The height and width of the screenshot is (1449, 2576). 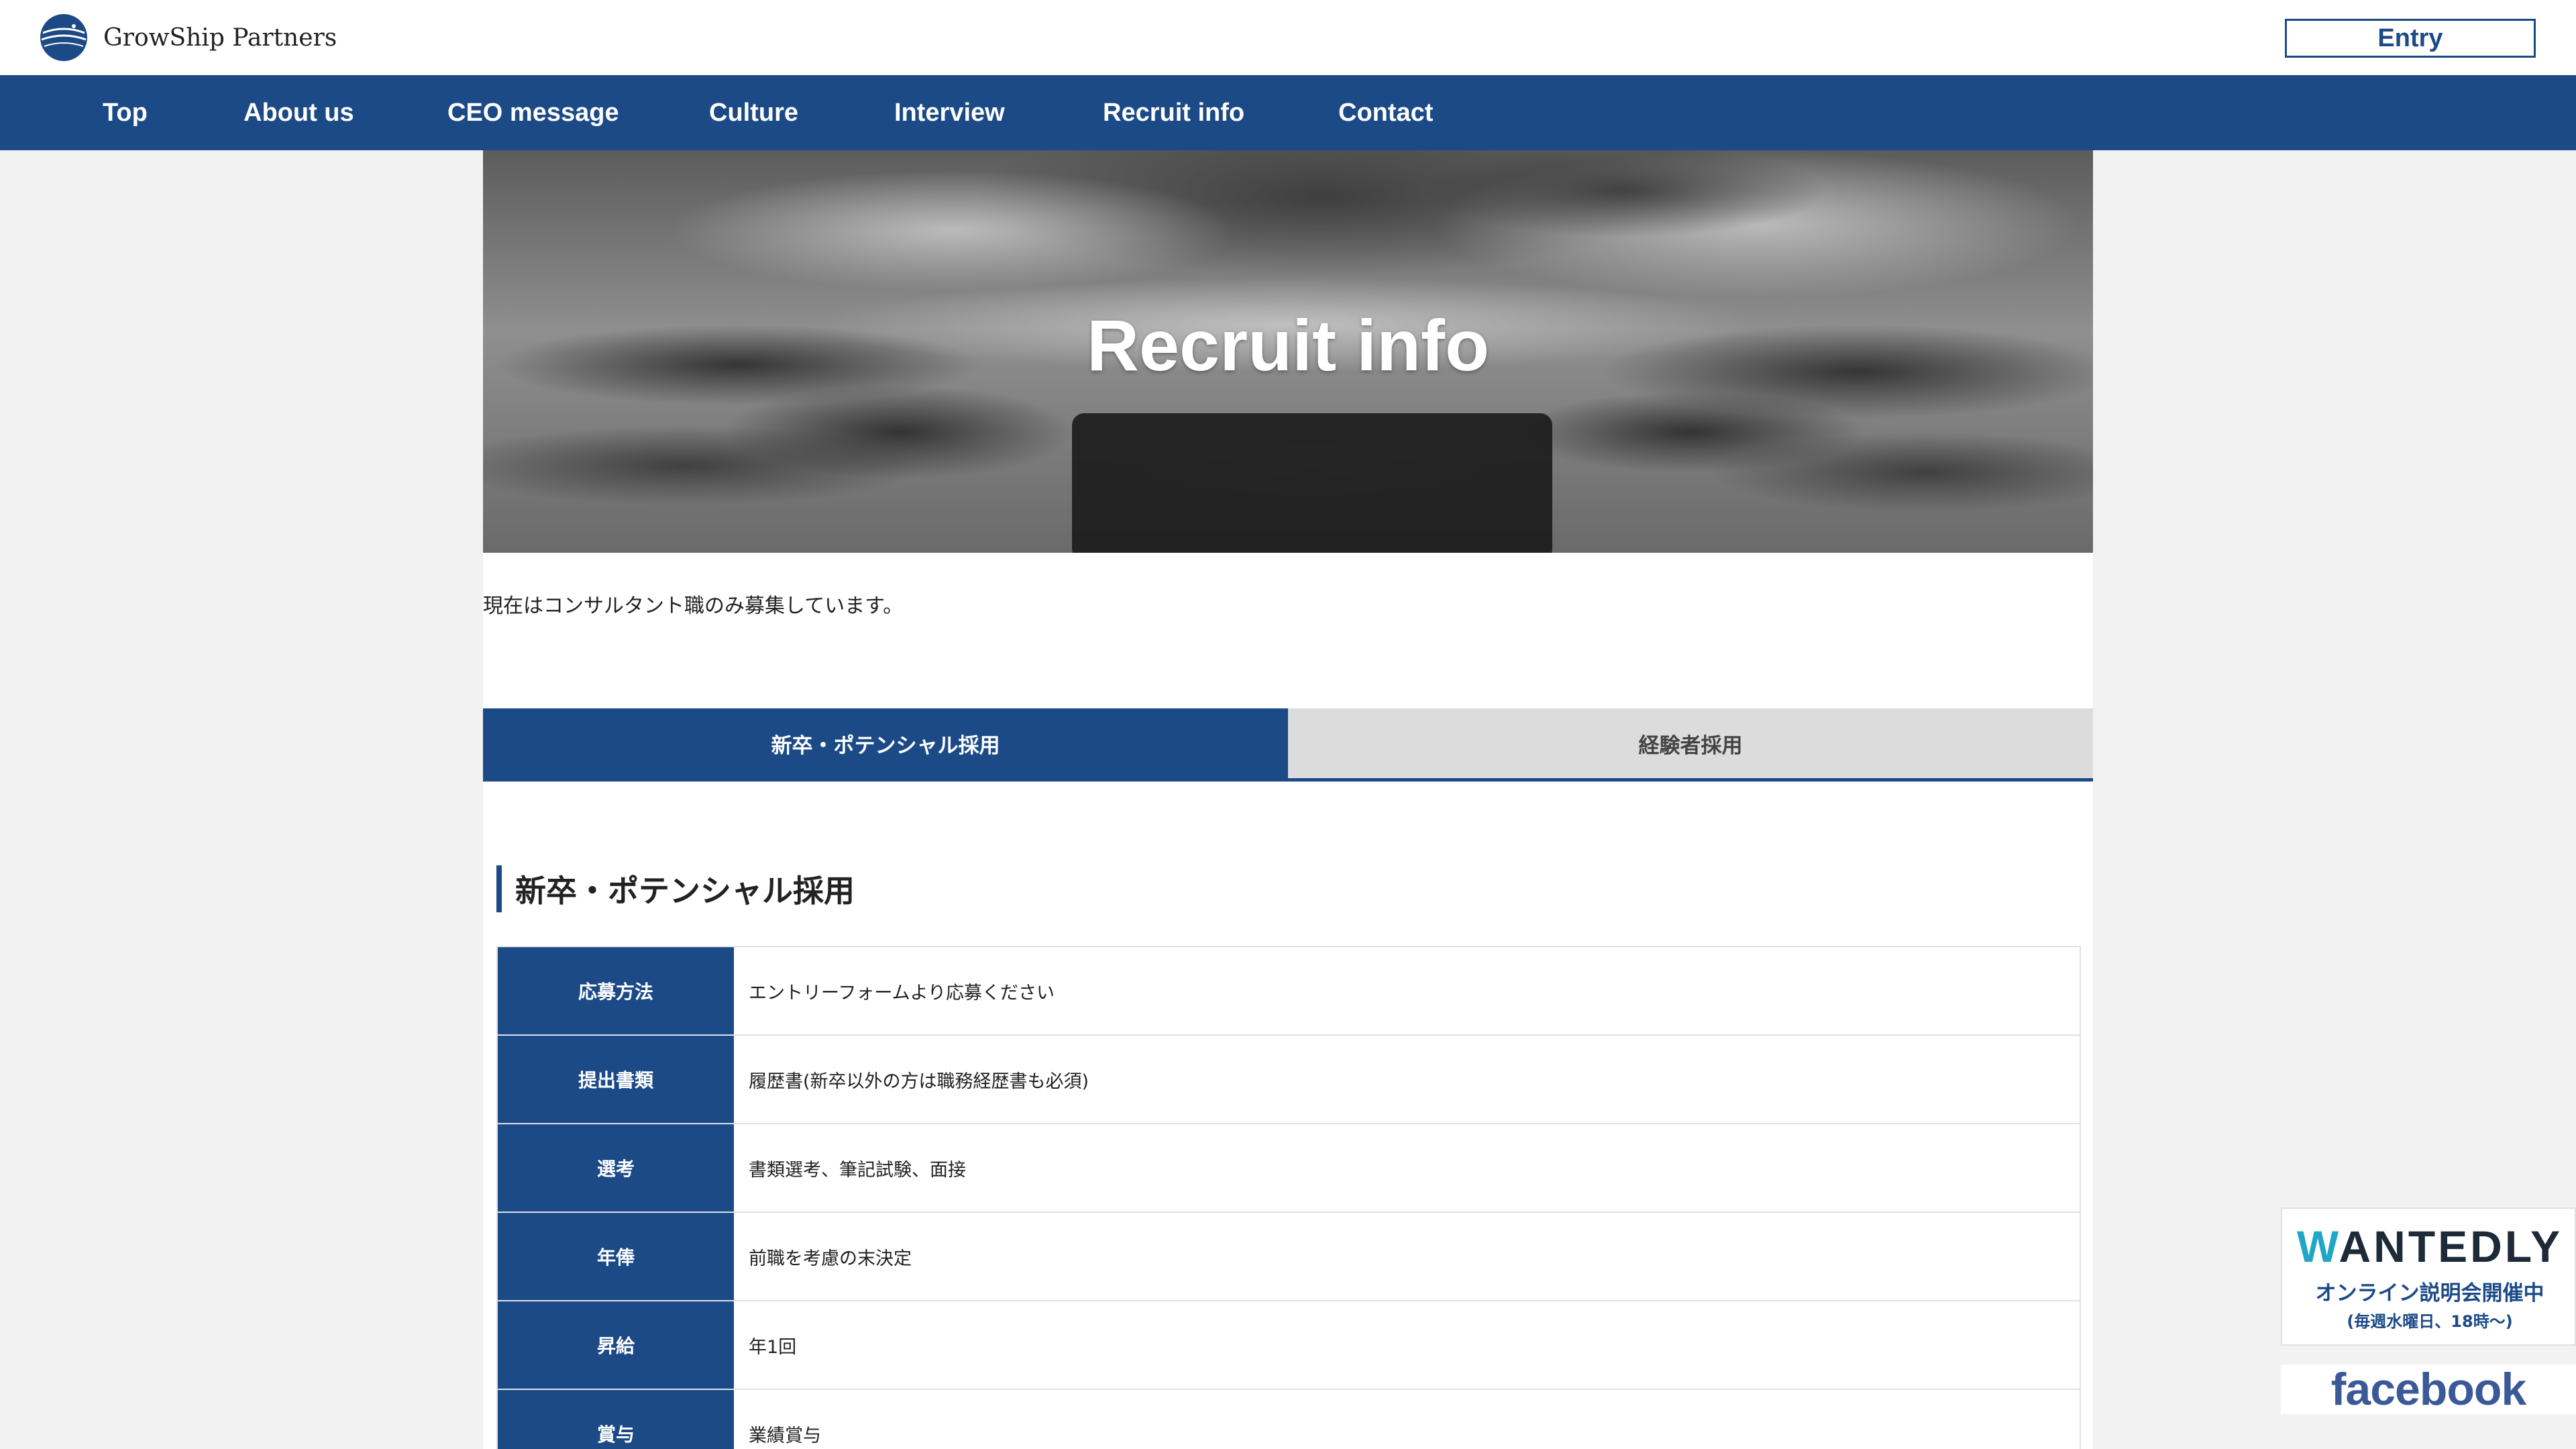 I want to click on wantedly-logo-w: W, so click(x=2317, y=1246).